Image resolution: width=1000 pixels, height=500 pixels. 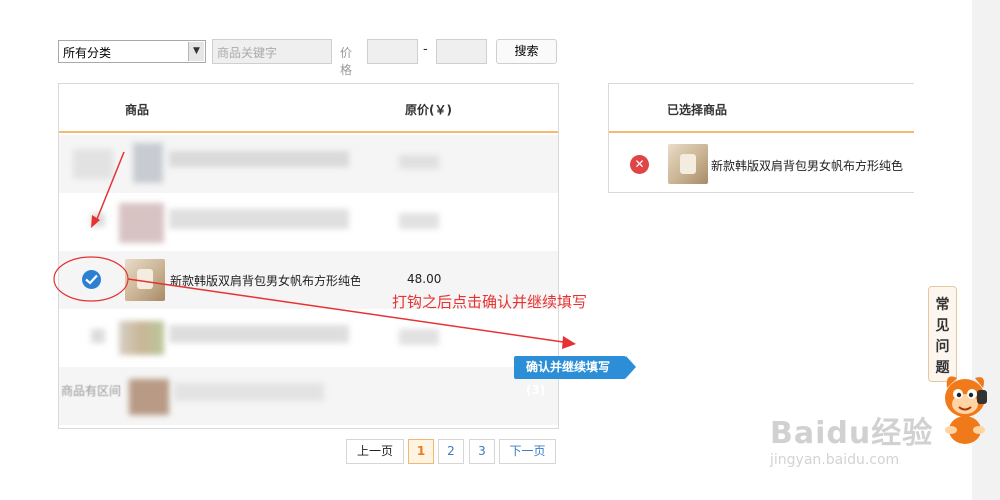 What do you see at coordinates (942, 347) in the screenshot?
I see `faq-char: 问` at bounding box center [942, 347].